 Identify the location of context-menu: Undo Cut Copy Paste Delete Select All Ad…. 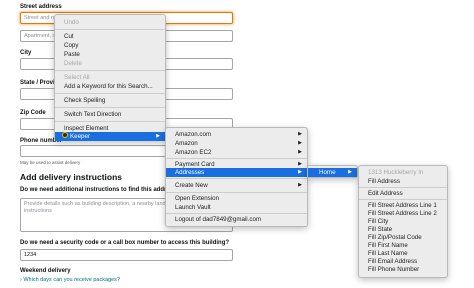
(110, 77).